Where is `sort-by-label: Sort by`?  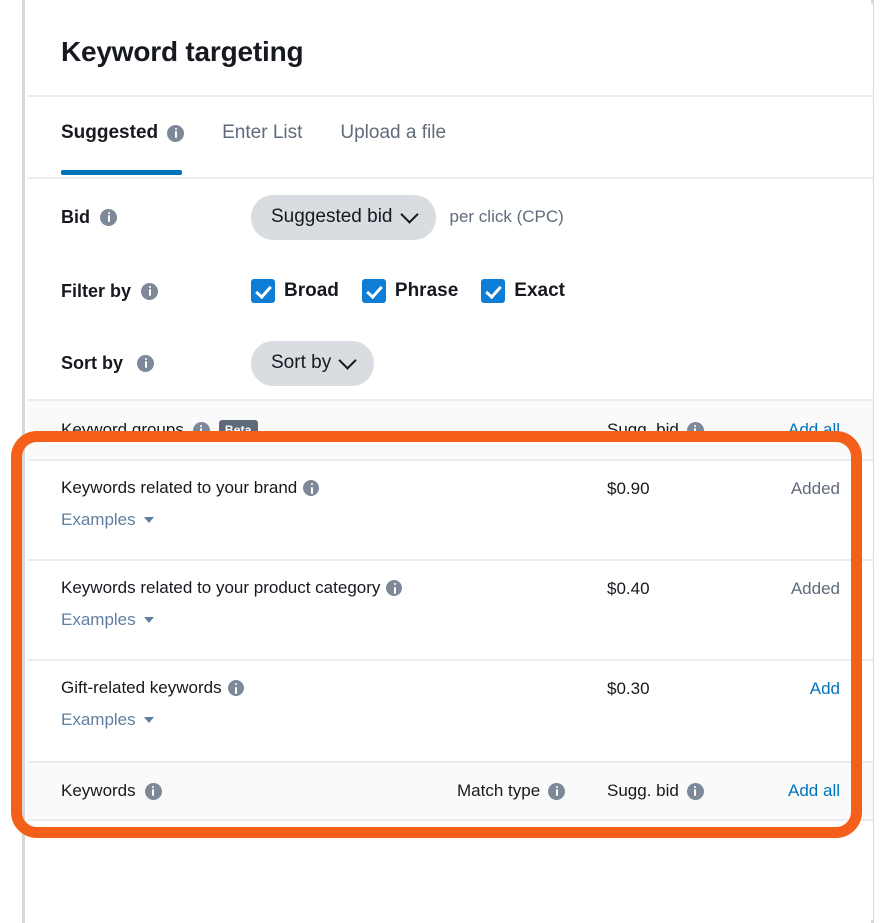
sort-by-label: Sort by is located at coordinates (92, 362).